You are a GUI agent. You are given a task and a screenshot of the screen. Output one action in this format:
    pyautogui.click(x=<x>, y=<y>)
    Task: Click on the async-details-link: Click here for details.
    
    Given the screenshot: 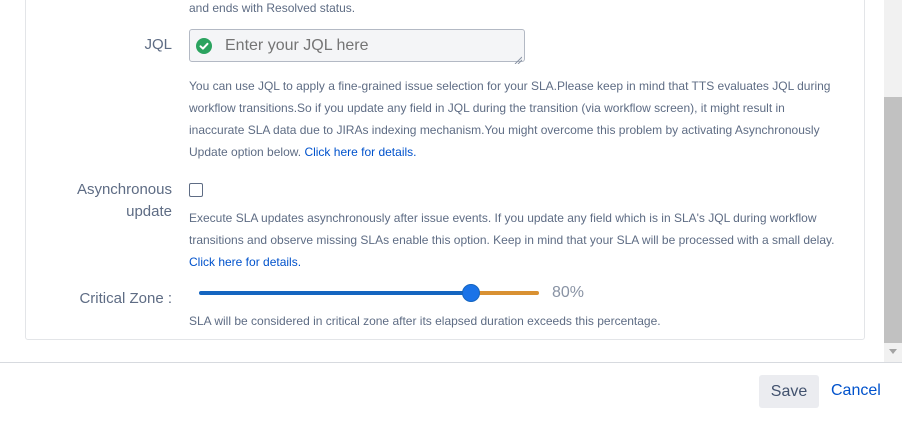 What is the action you would take?
    pyautogui.click(x=245, y=262)
    